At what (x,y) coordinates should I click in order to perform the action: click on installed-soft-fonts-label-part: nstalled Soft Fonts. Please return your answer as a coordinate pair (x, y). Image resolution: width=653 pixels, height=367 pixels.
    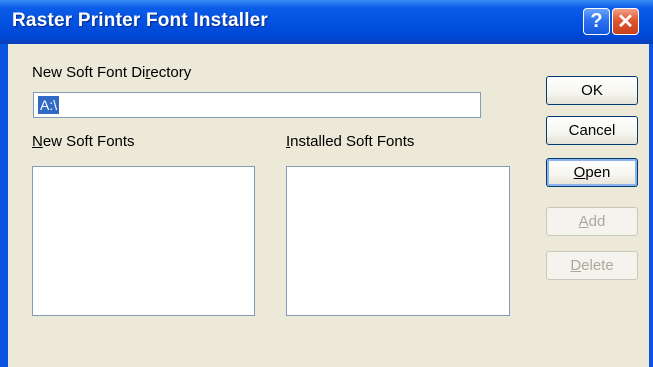
    Looking at the image, I should click on (352, 141).